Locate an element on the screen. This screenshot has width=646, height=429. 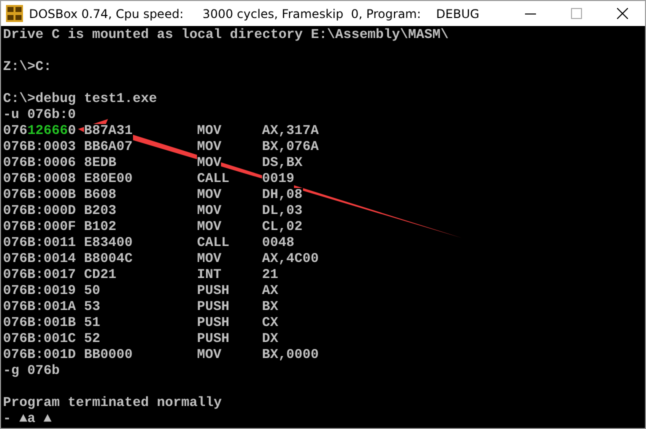
window-title: DOSBox 0.74, Cpu speed: 3000 cycles, Frameskip 0, Program: DEBUG is located at coordinates (254, 13).